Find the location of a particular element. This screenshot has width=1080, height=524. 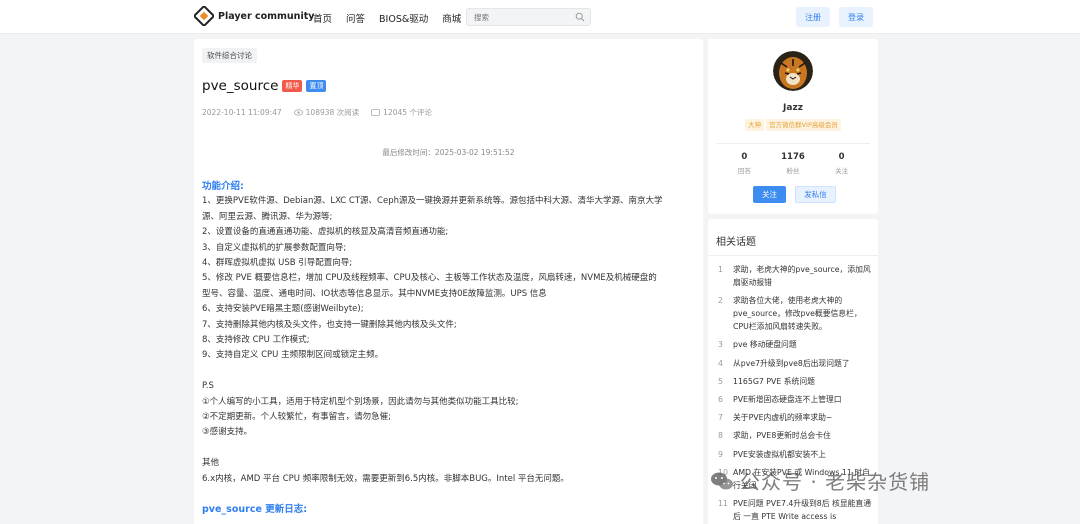

content-line: 9、支持自定义 CPU 主频限制区间或锁定主频。 is located at coordinates (293, 355).